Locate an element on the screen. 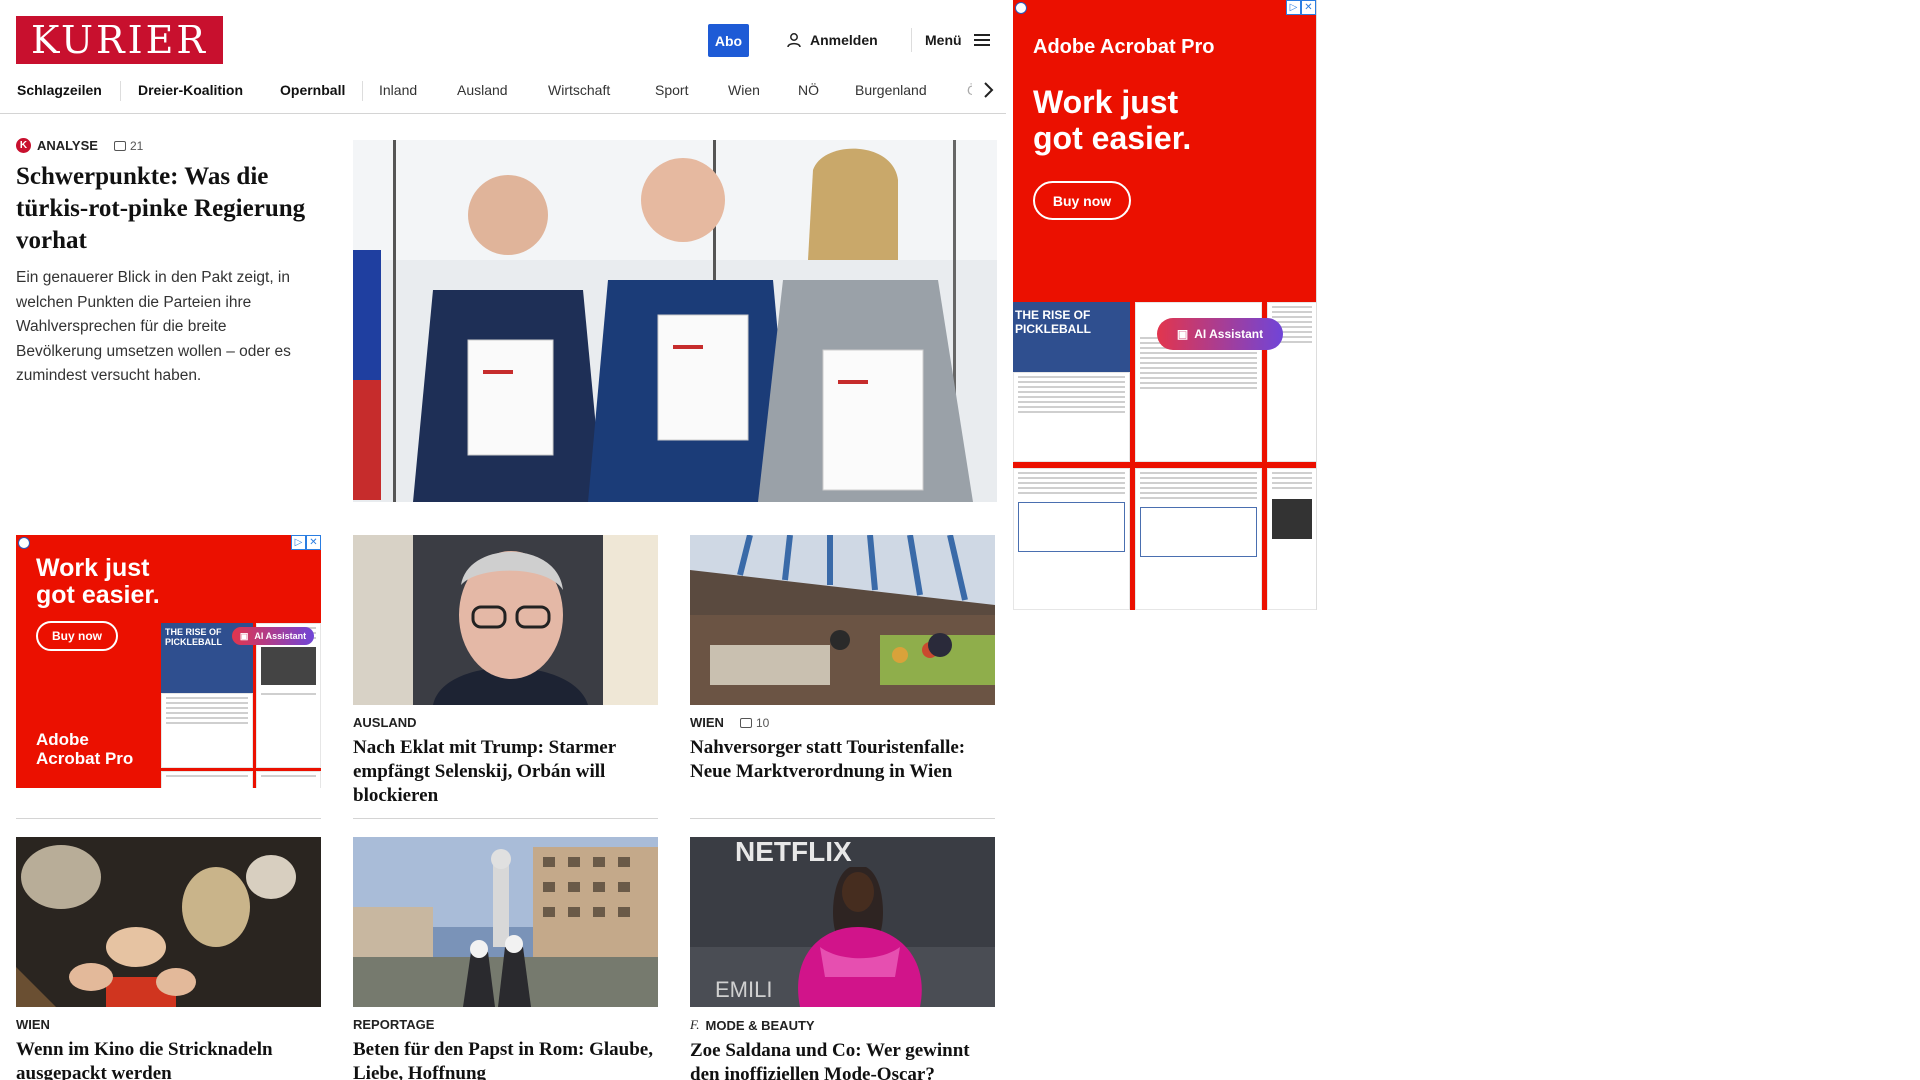 This screenshot has height=1080, width=1920. lead-kicker-label: ANALYSE is located at coordinates (67, 145).